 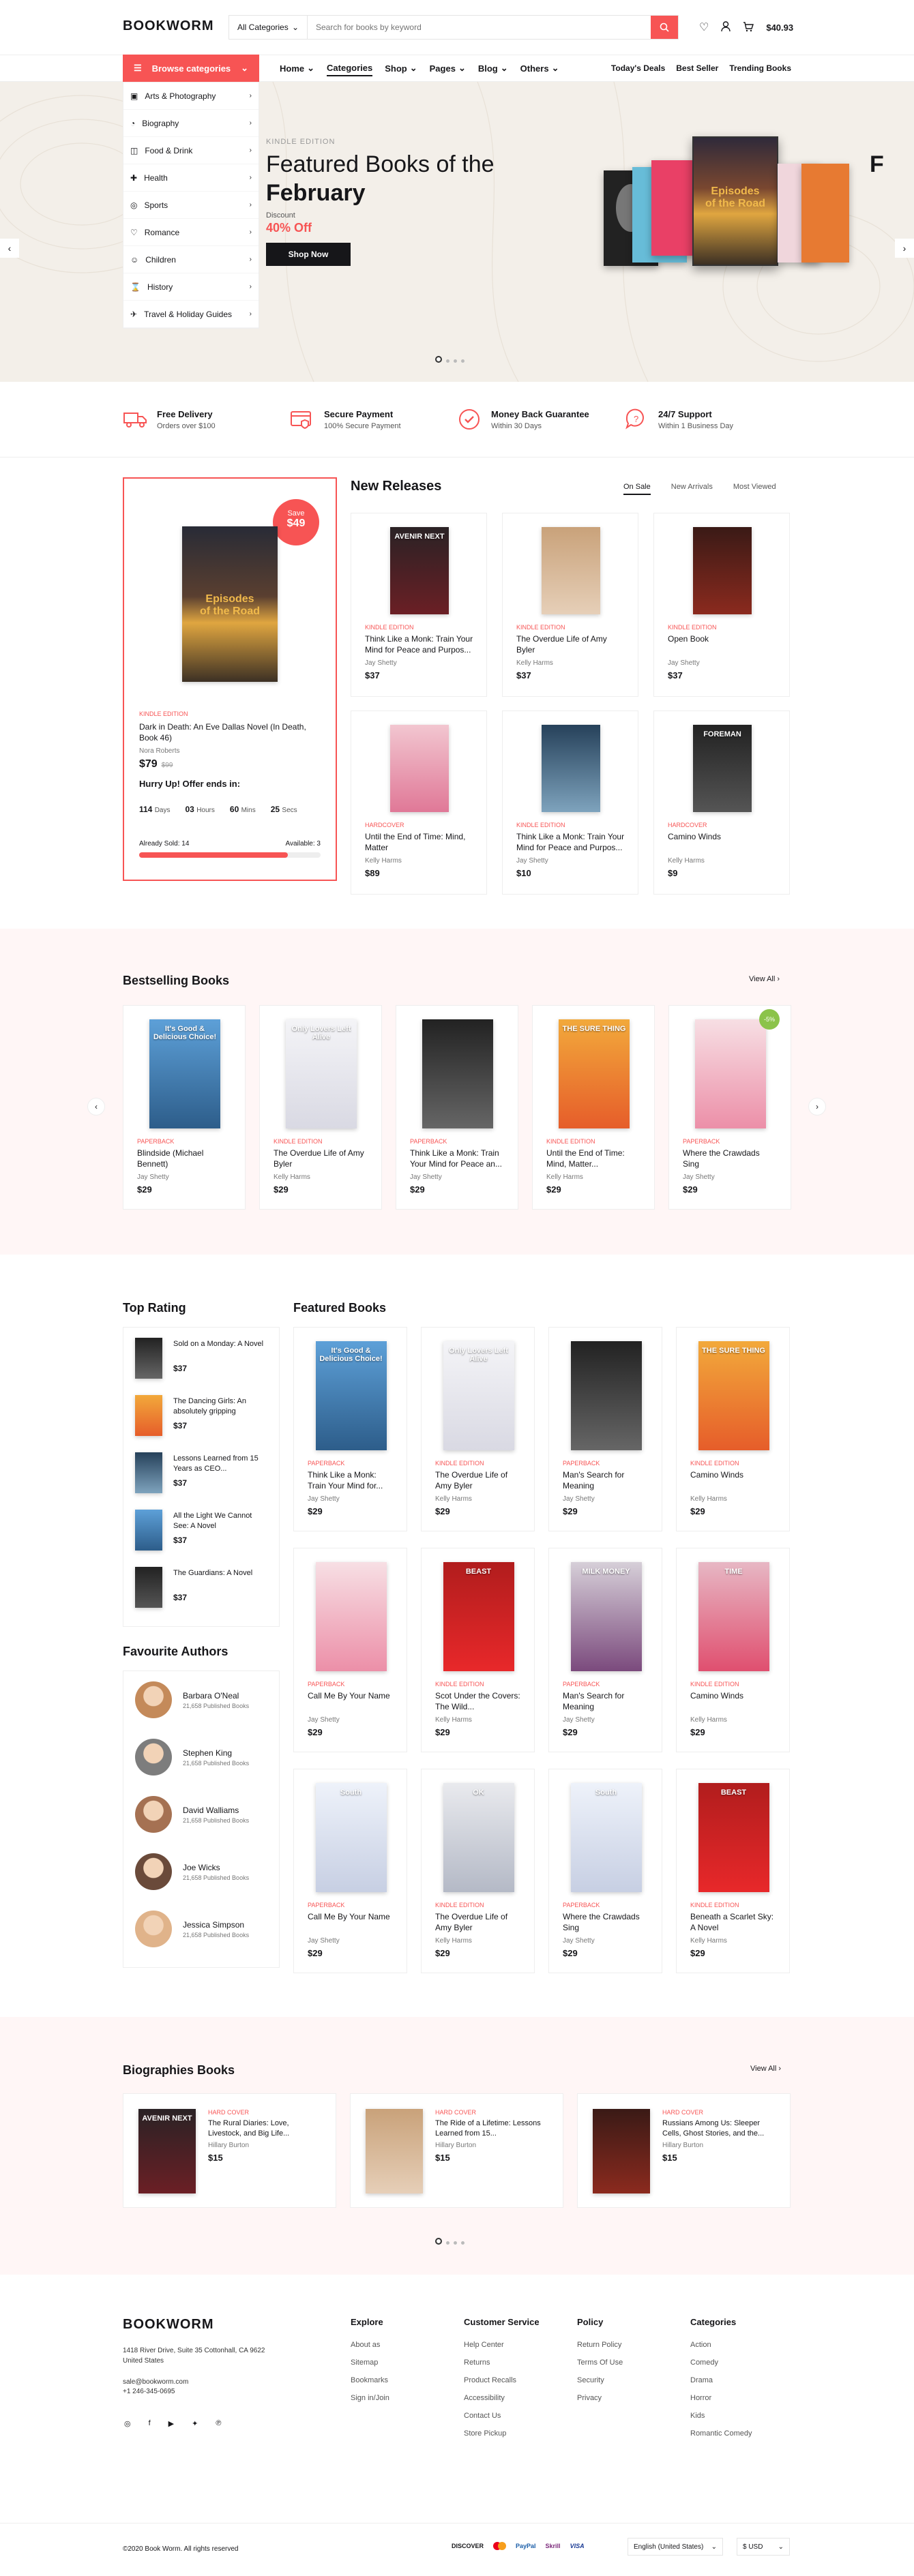 What do you see at coordinates (764, 2547) in the screenshot?
I see `currency-select: $ USD ⌄` at bounding box center [764, 2547].